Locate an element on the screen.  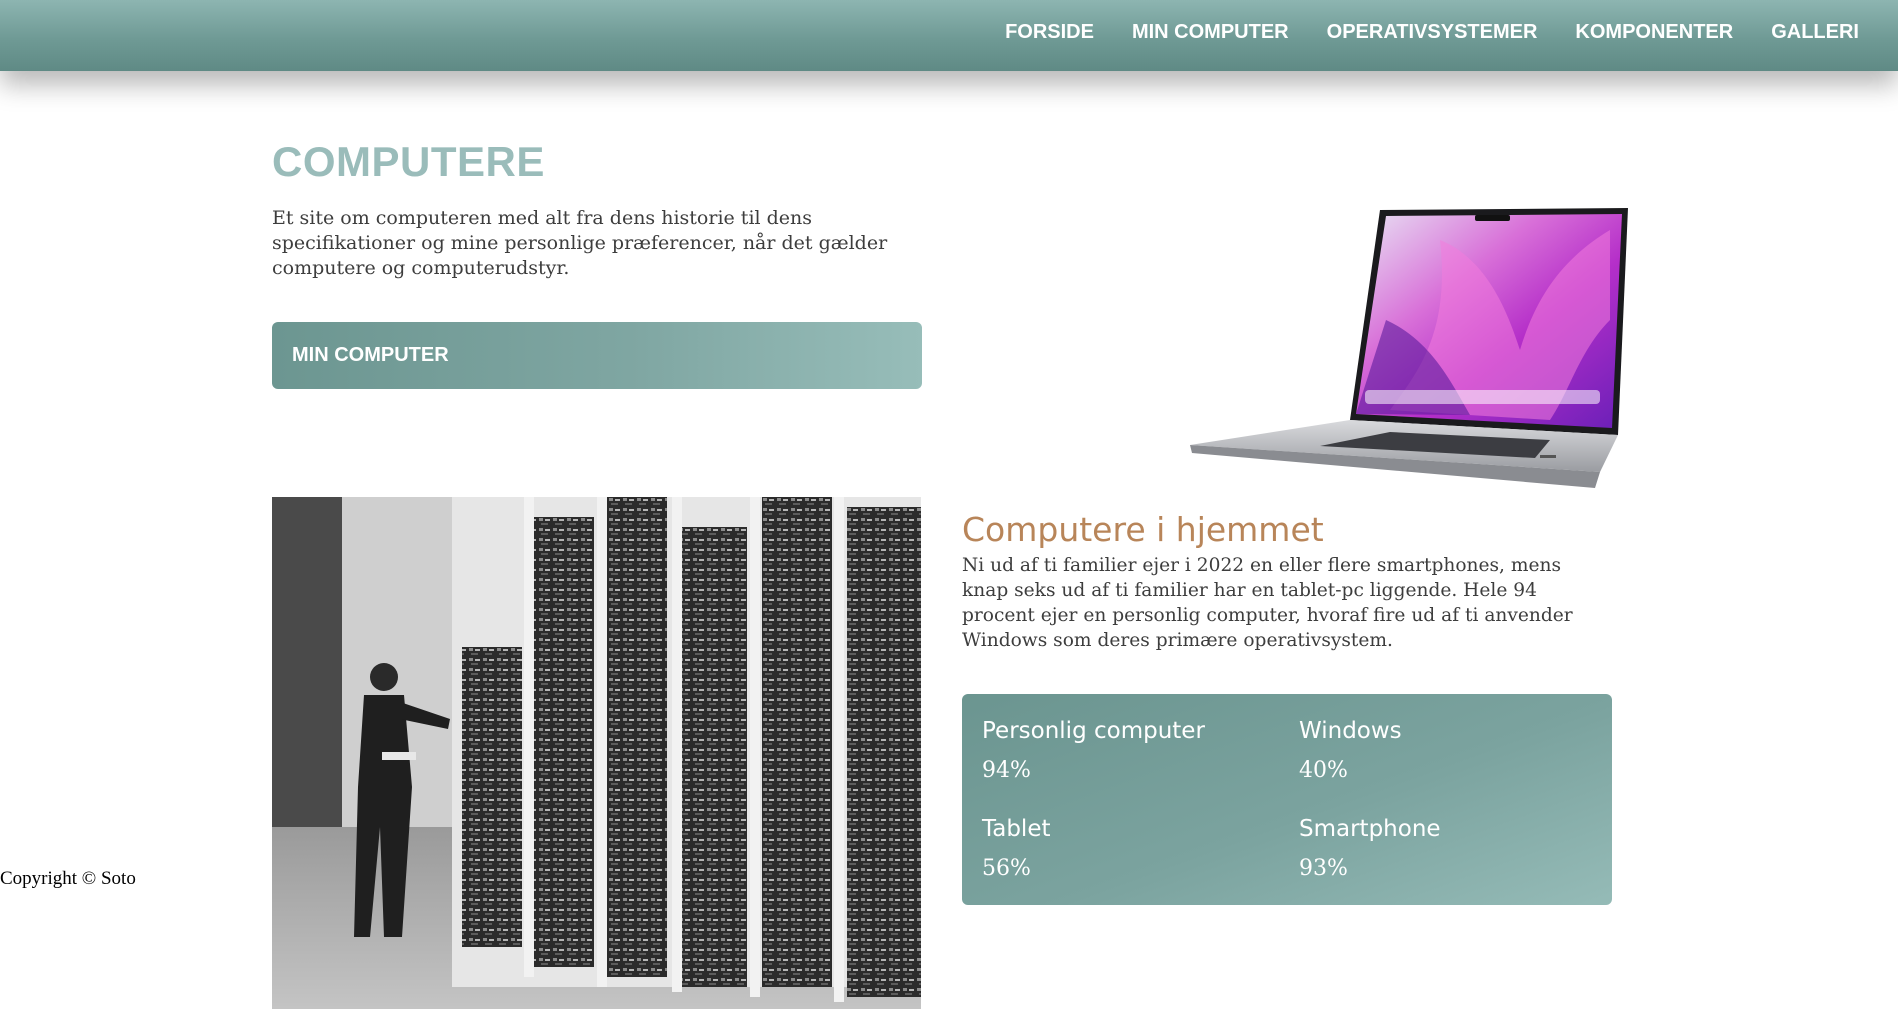
nav-item-komponenter: KOMPONENTER is located at coordinates (1654, 32).